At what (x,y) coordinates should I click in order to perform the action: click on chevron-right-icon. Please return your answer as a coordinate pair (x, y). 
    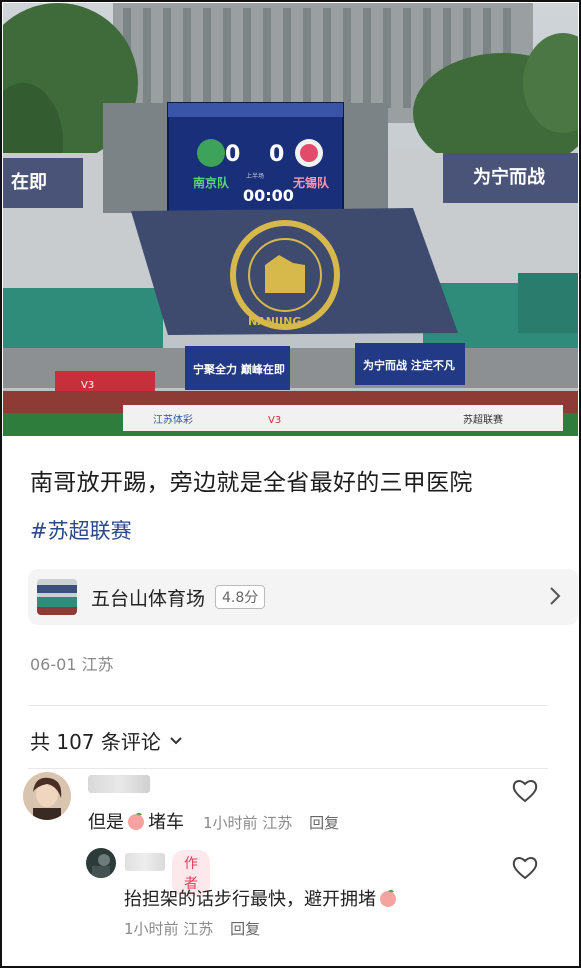
    Looking at the image, I should click on (555, 596).